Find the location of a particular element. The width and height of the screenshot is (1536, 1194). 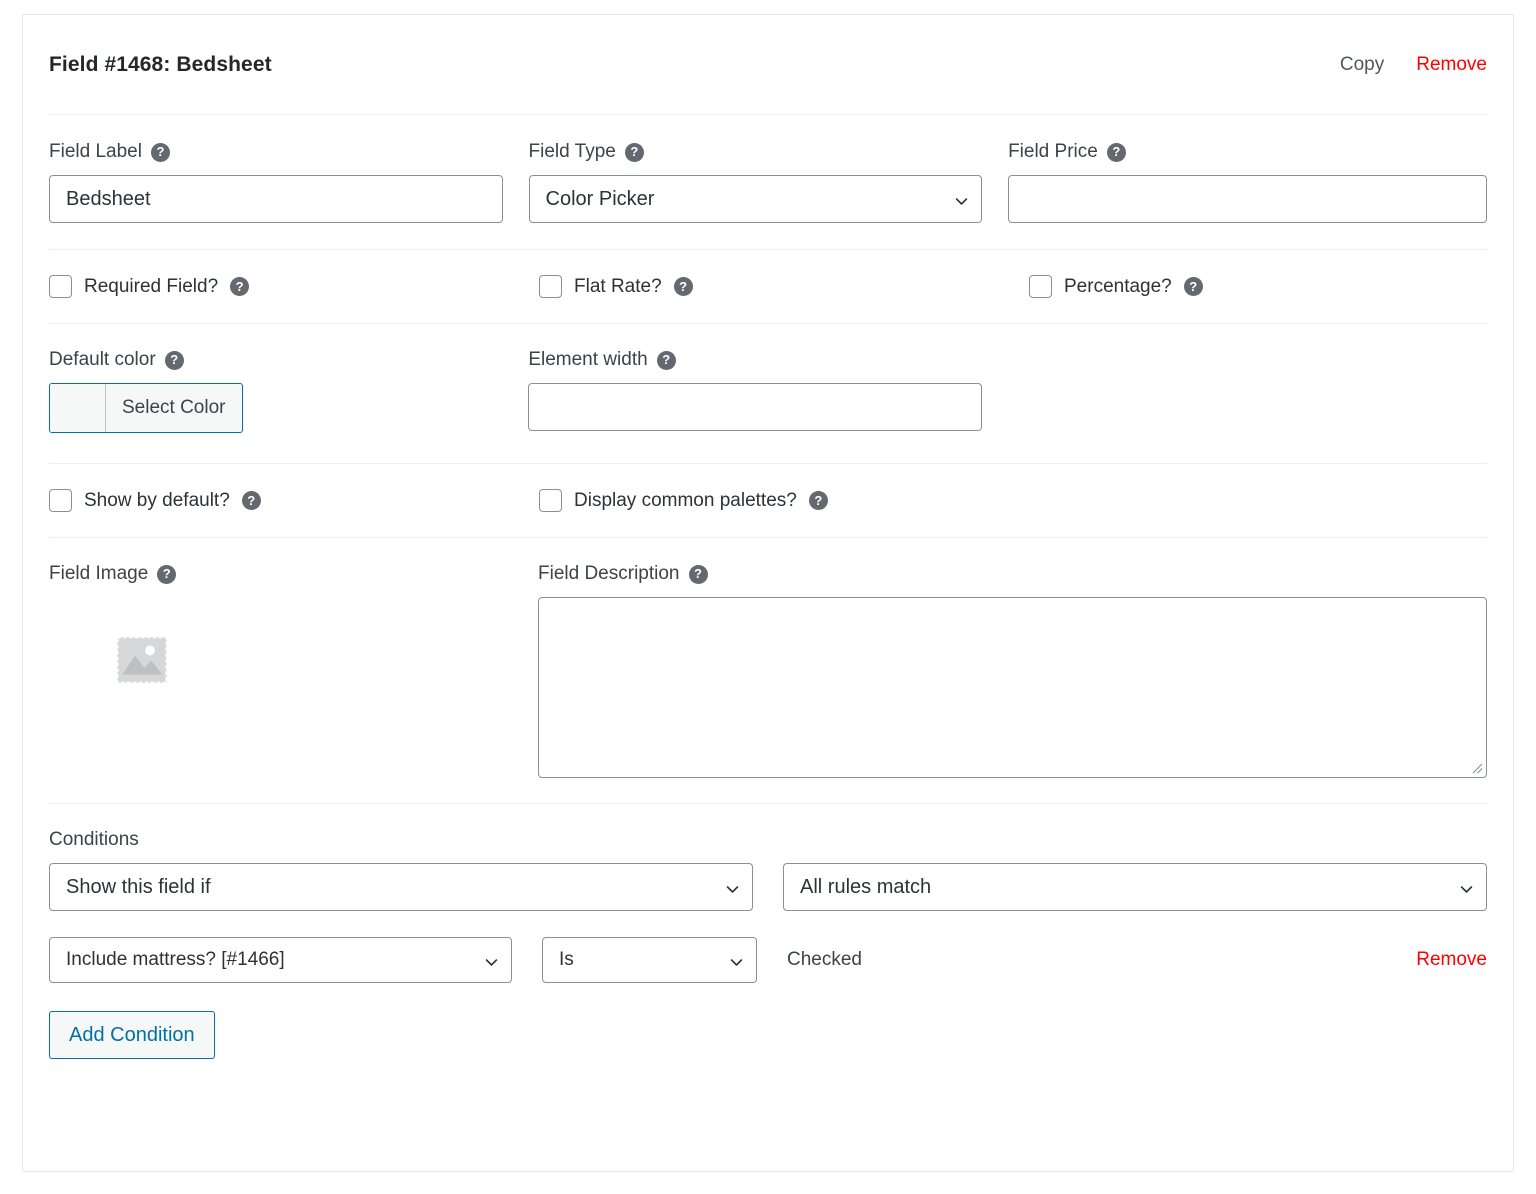

default-color-text: Default color is located at coordinates (102, 359).